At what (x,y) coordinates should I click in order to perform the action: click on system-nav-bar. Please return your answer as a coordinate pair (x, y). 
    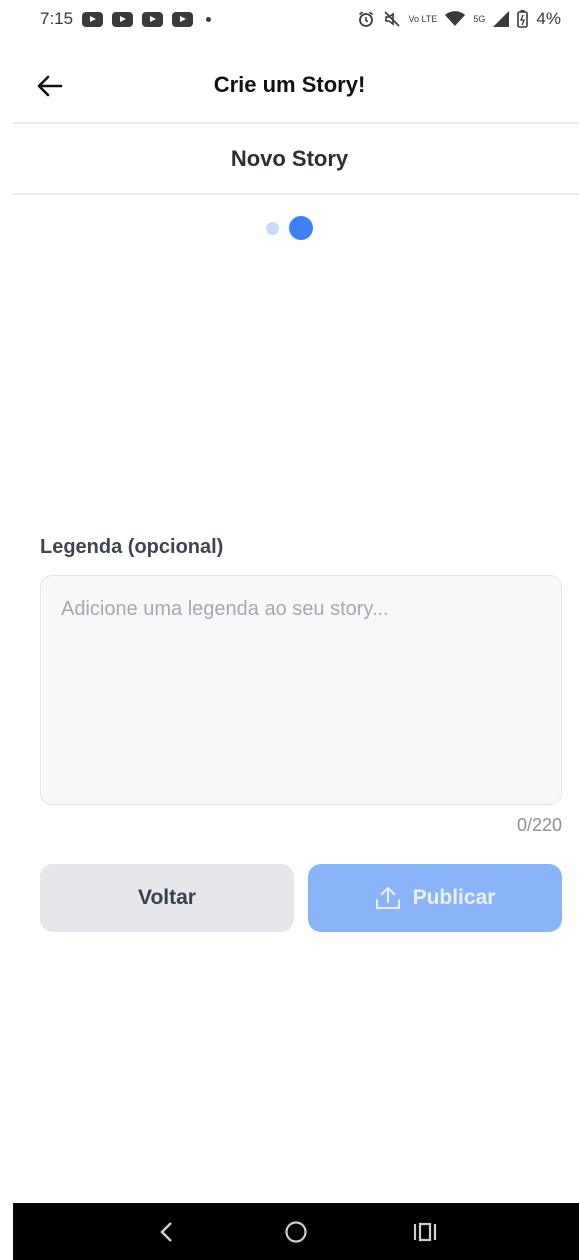
    Looking at the image, I should click on (296, 1231).